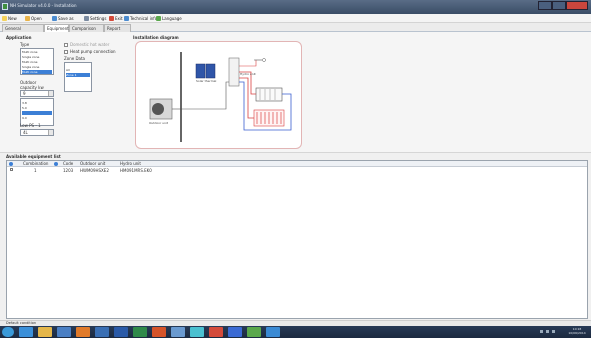 The image size is (591, 338). Describe the element at coordinates (121, 332) in the screenshot. I see `word-icon` at that location.